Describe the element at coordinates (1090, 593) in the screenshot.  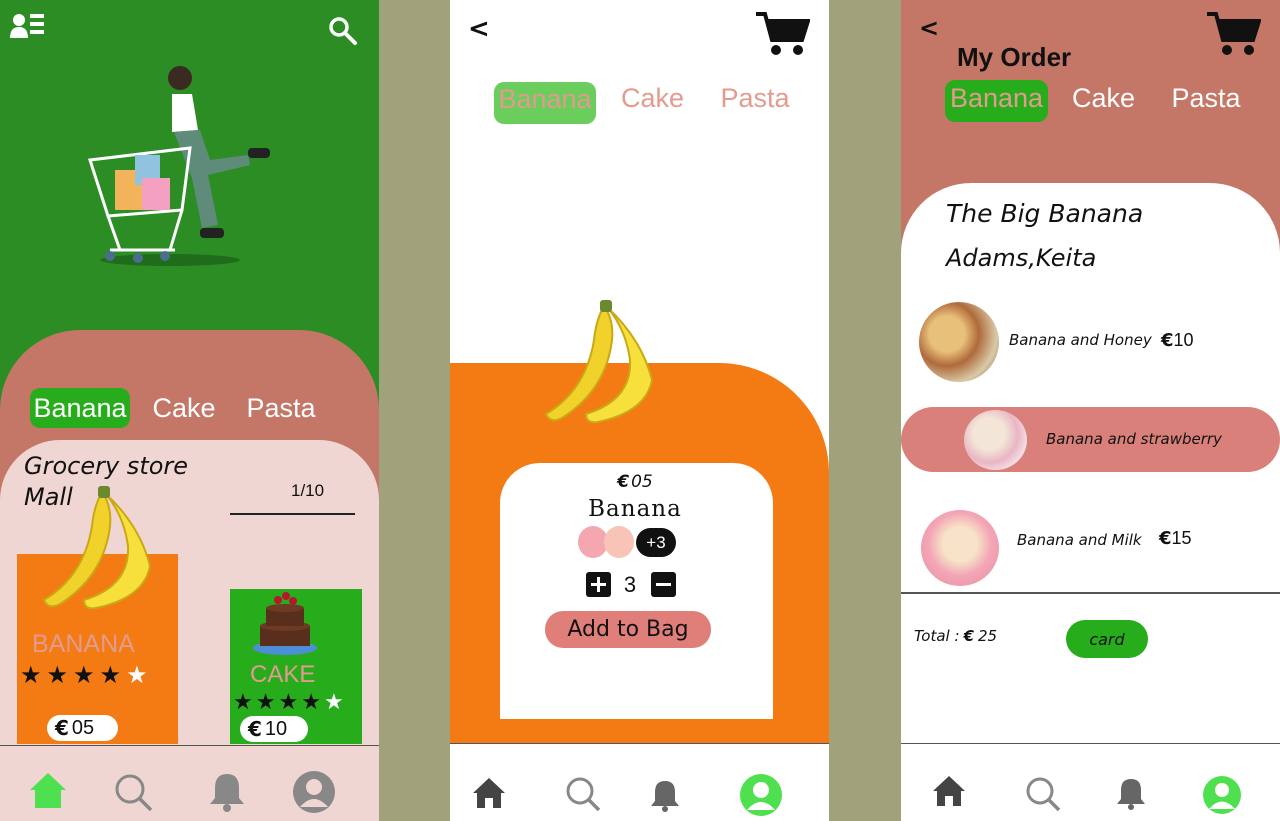
I see `divider` at that location.